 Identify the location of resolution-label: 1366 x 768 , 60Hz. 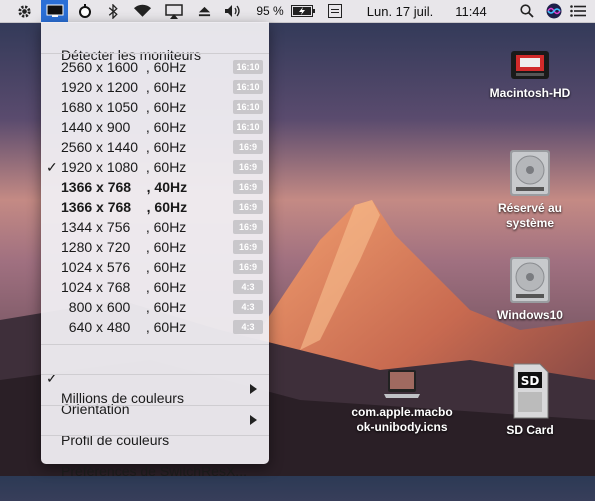
(124, 207).